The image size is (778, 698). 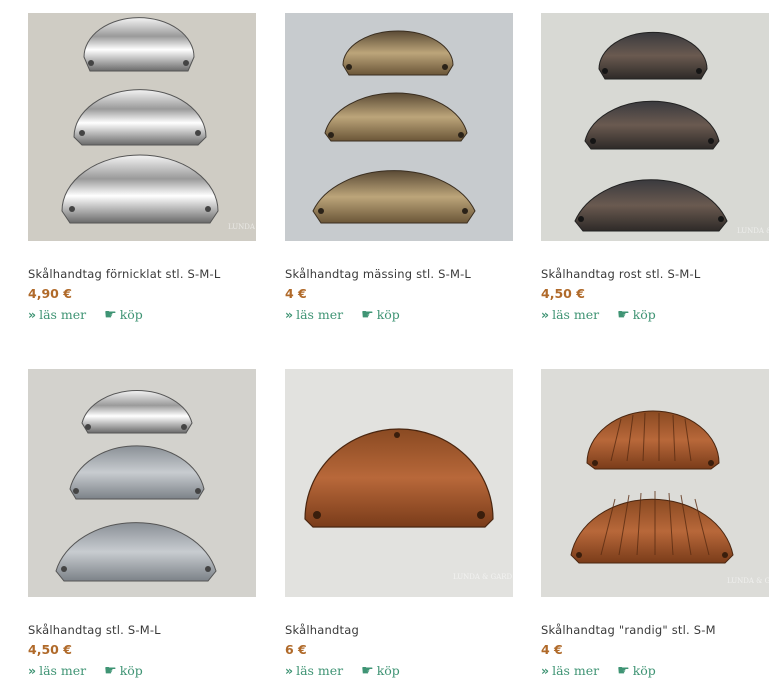 I want to click on product-title: Skålhandtag mässing stl. S-M-L, so click(x=399, y=274).